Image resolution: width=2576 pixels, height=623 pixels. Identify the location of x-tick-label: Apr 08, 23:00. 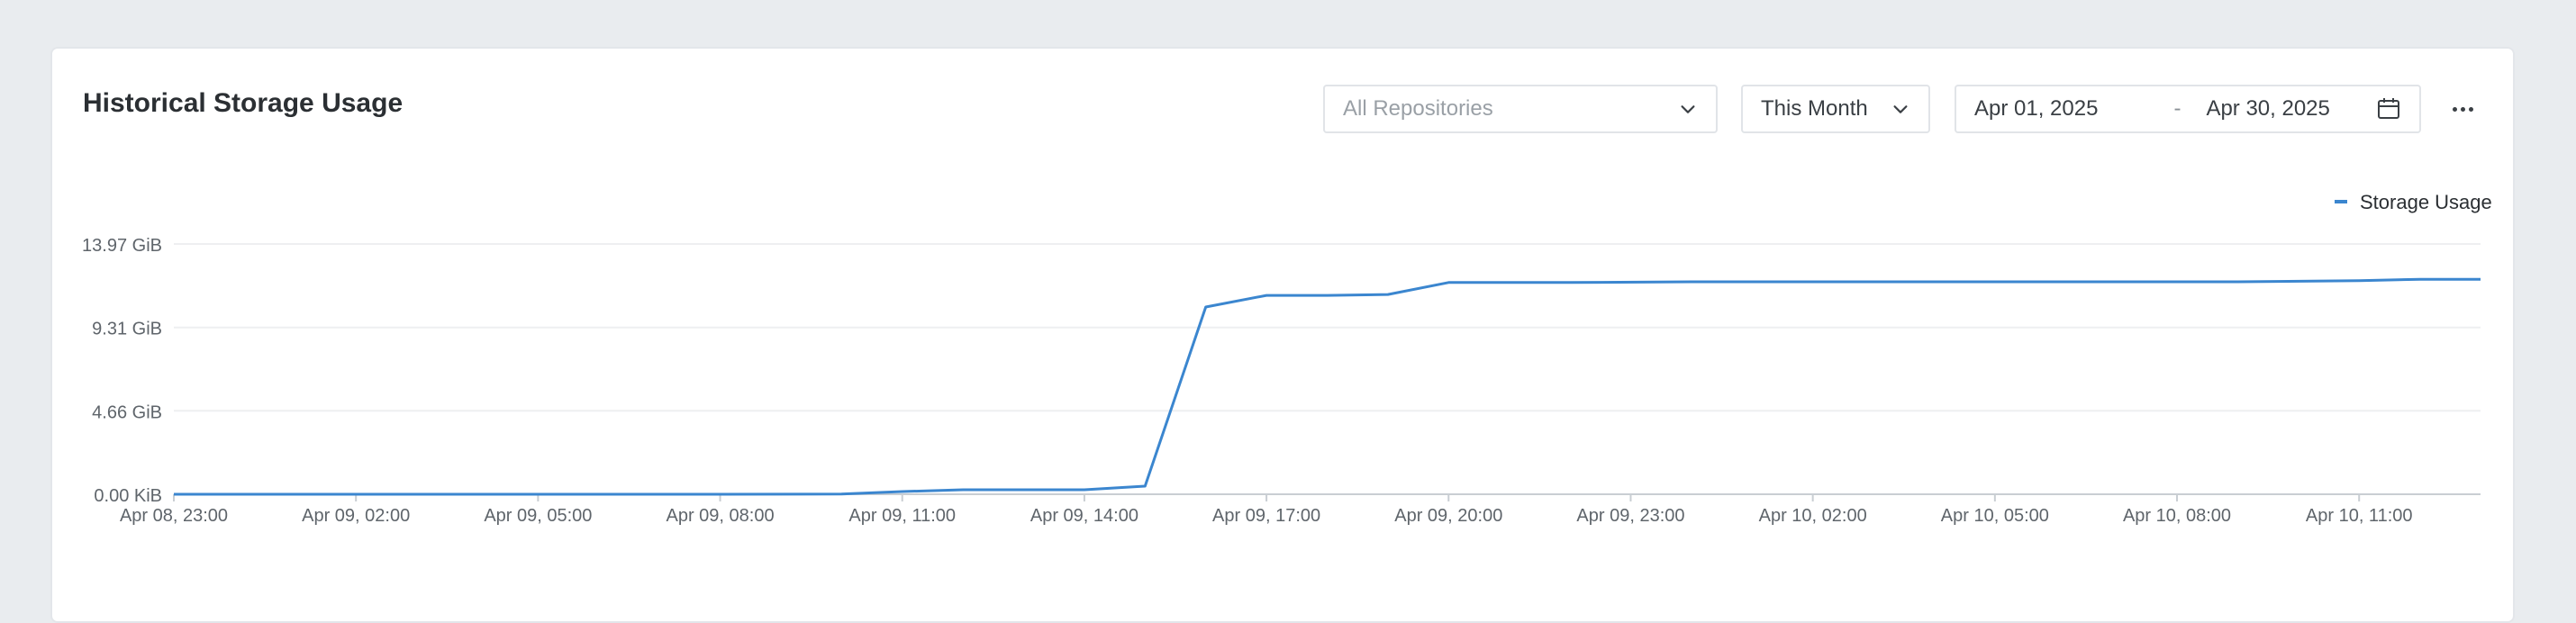
(174, 516).